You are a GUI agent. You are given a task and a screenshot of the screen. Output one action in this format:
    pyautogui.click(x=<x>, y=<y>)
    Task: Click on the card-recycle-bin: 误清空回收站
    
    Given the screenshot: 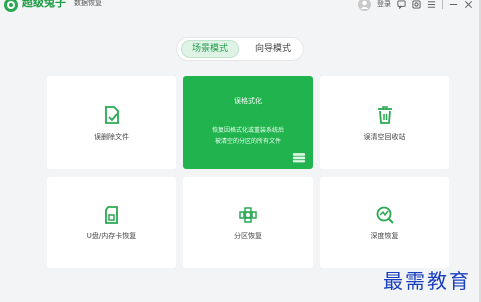 What is the action you would take?
    pyautogui.click(x=384, y=122)
    